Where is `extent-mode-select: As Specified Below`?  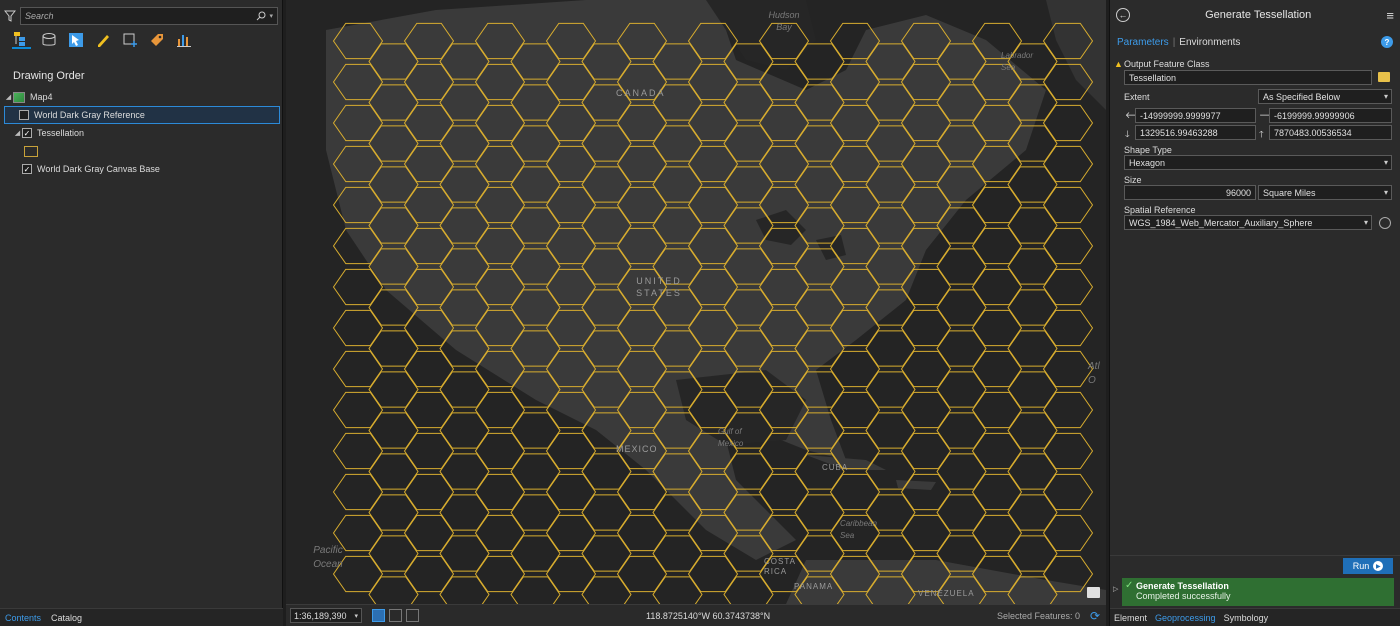
extent-mode-select: As Specified Below is located at coordinates (1325, 96).